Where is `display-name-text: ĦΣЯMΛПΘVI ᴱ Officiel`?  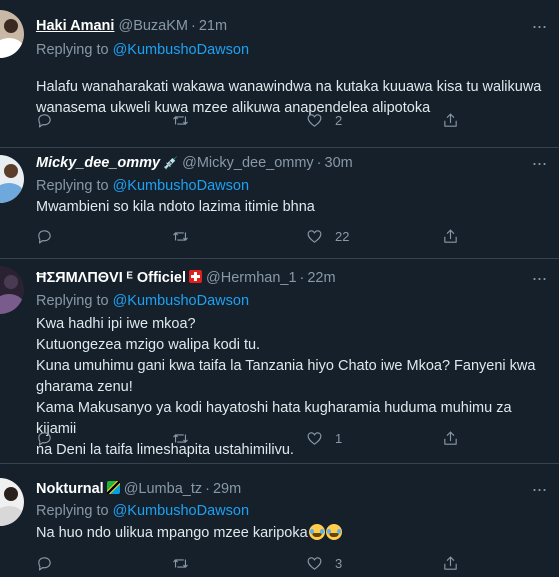 display-name-text: ĦΣЯMΛПΘVI ᴱ Officiel is located at coordinates (111, 278).